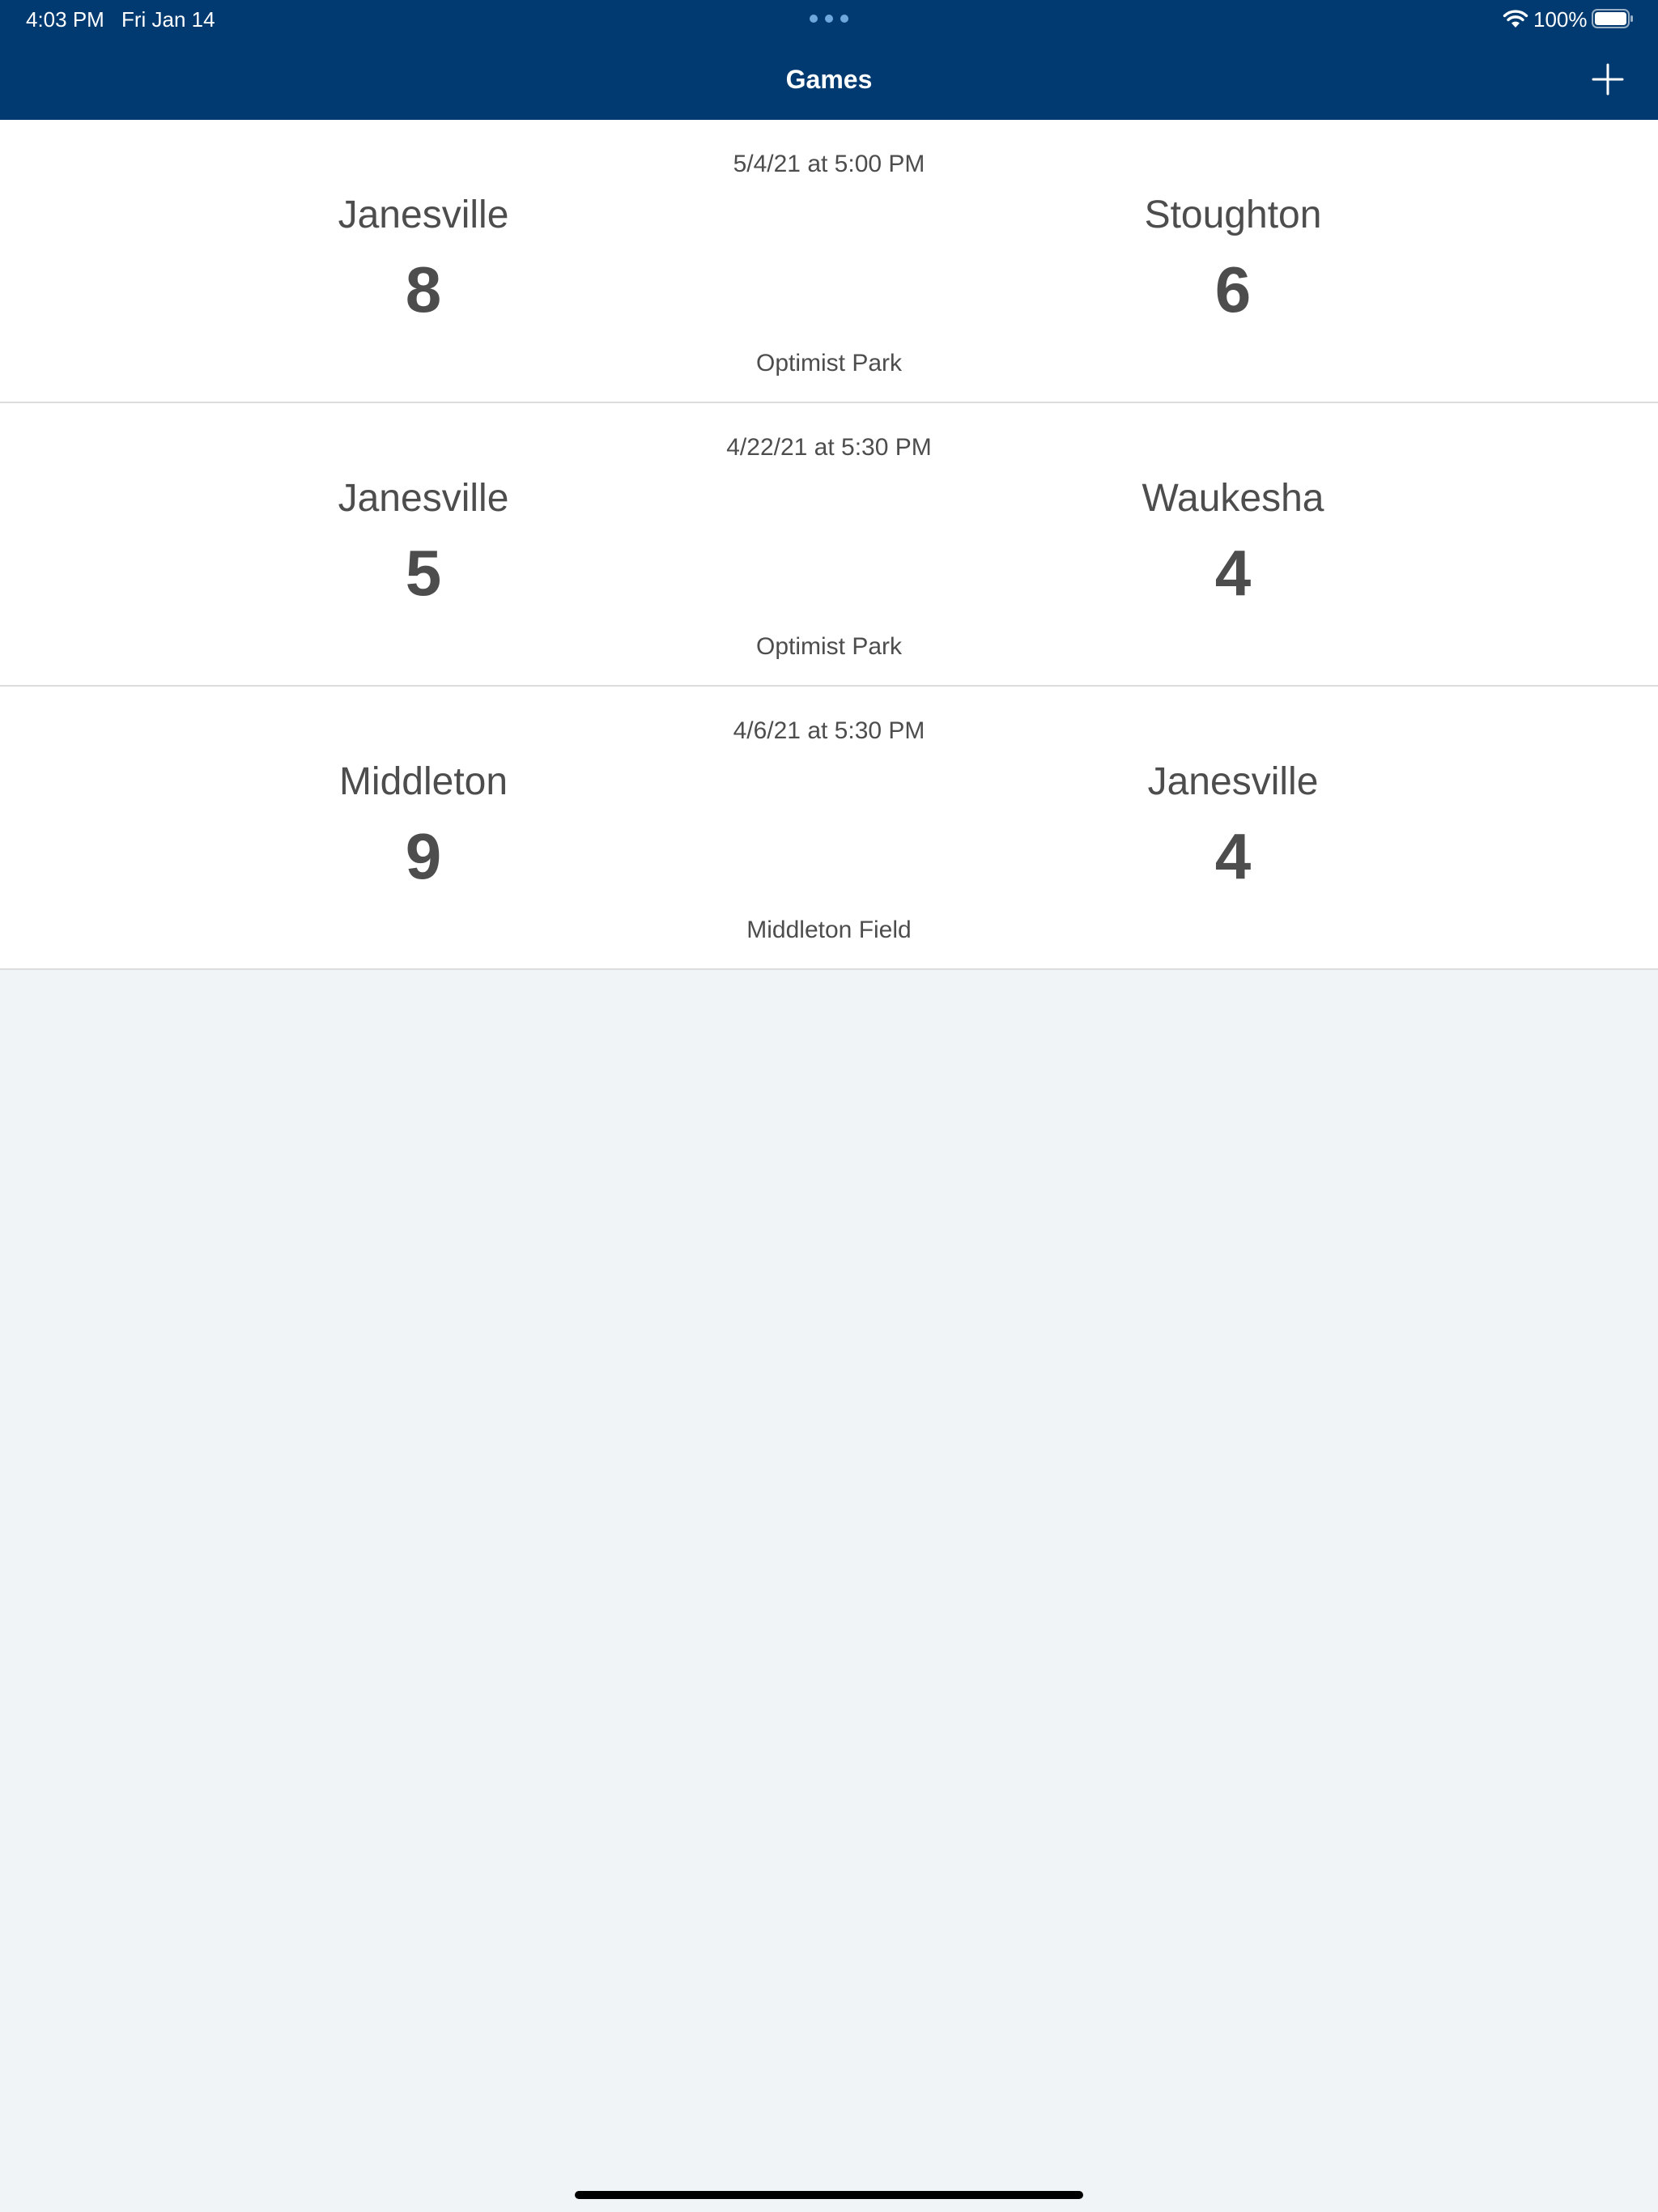  Describe the element at coordinates (829, 60) in the screenshot. I see `navigation-bar: 4:03 PM Fri Jan 14 100% Games` at that location.